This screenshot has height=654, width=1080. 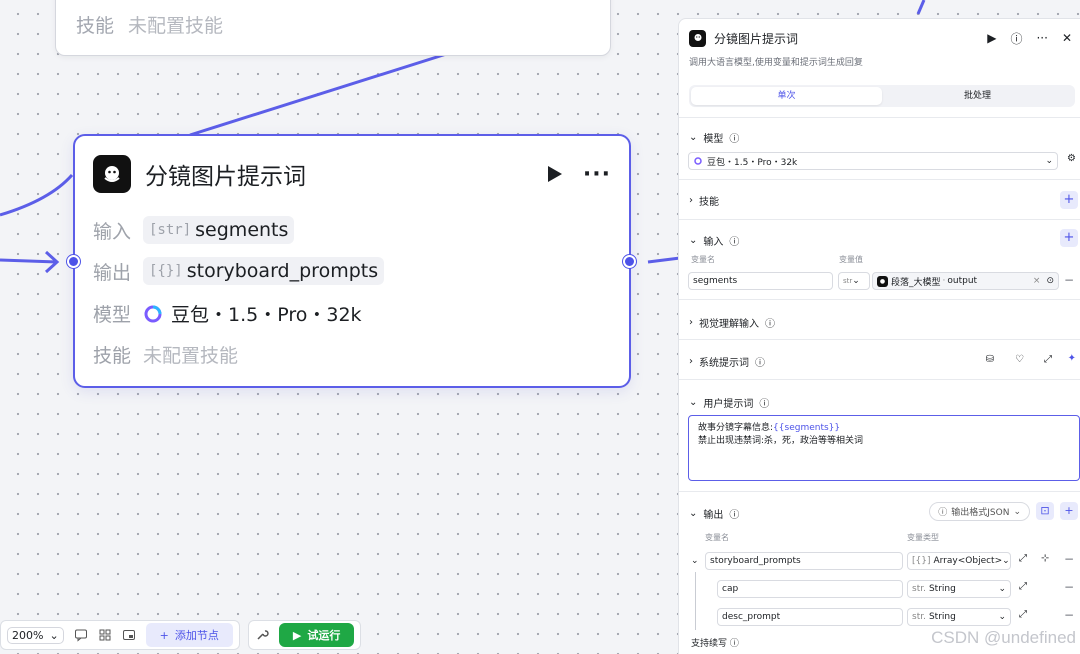 What do you see at coordinates (1045, 558) in the screenshot?
I see `add-child-icon: ⊹` at bounding box center [1045, 558].